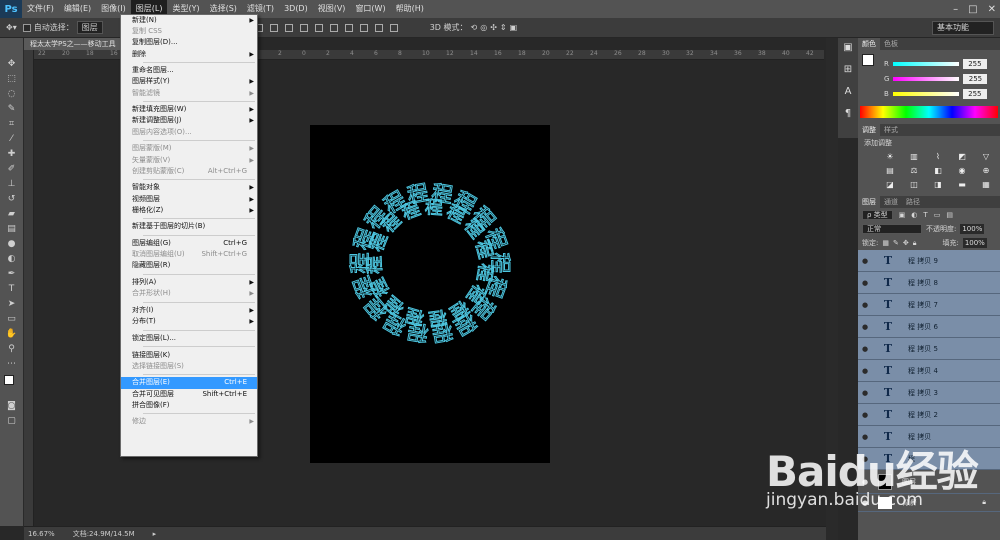 The image size is (1000, 540). Describe the element at coordinates (12, 64) in the screenshot. I see `move-tool-icon: ✥` at that location.